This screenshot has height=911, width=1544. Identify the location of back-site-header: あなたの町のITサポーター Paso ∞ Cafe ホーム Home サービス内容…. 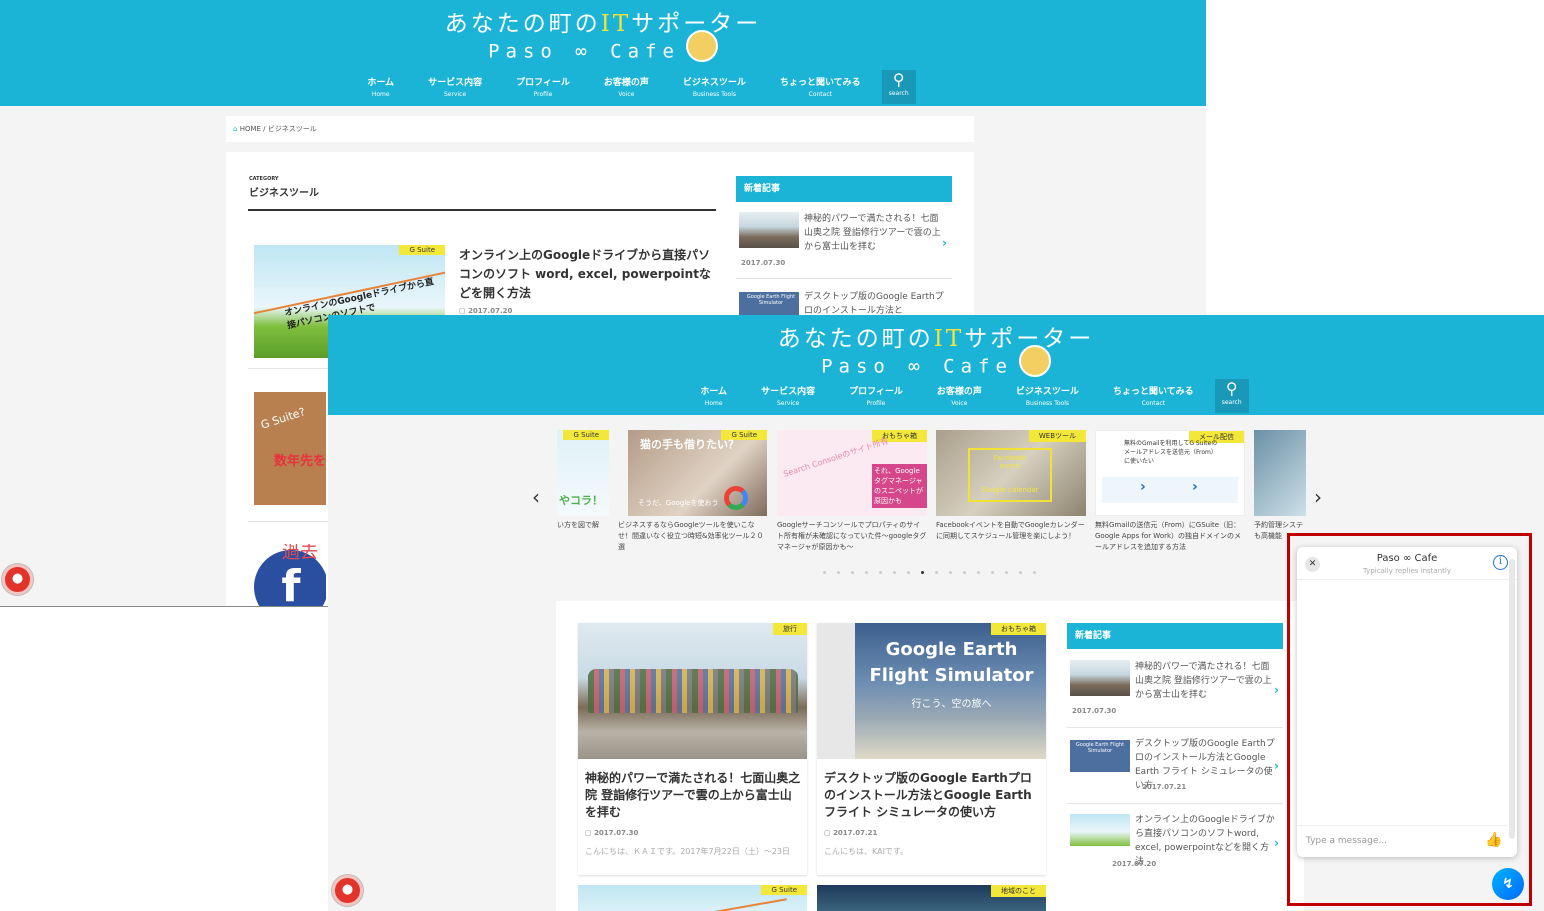
(603, 53).